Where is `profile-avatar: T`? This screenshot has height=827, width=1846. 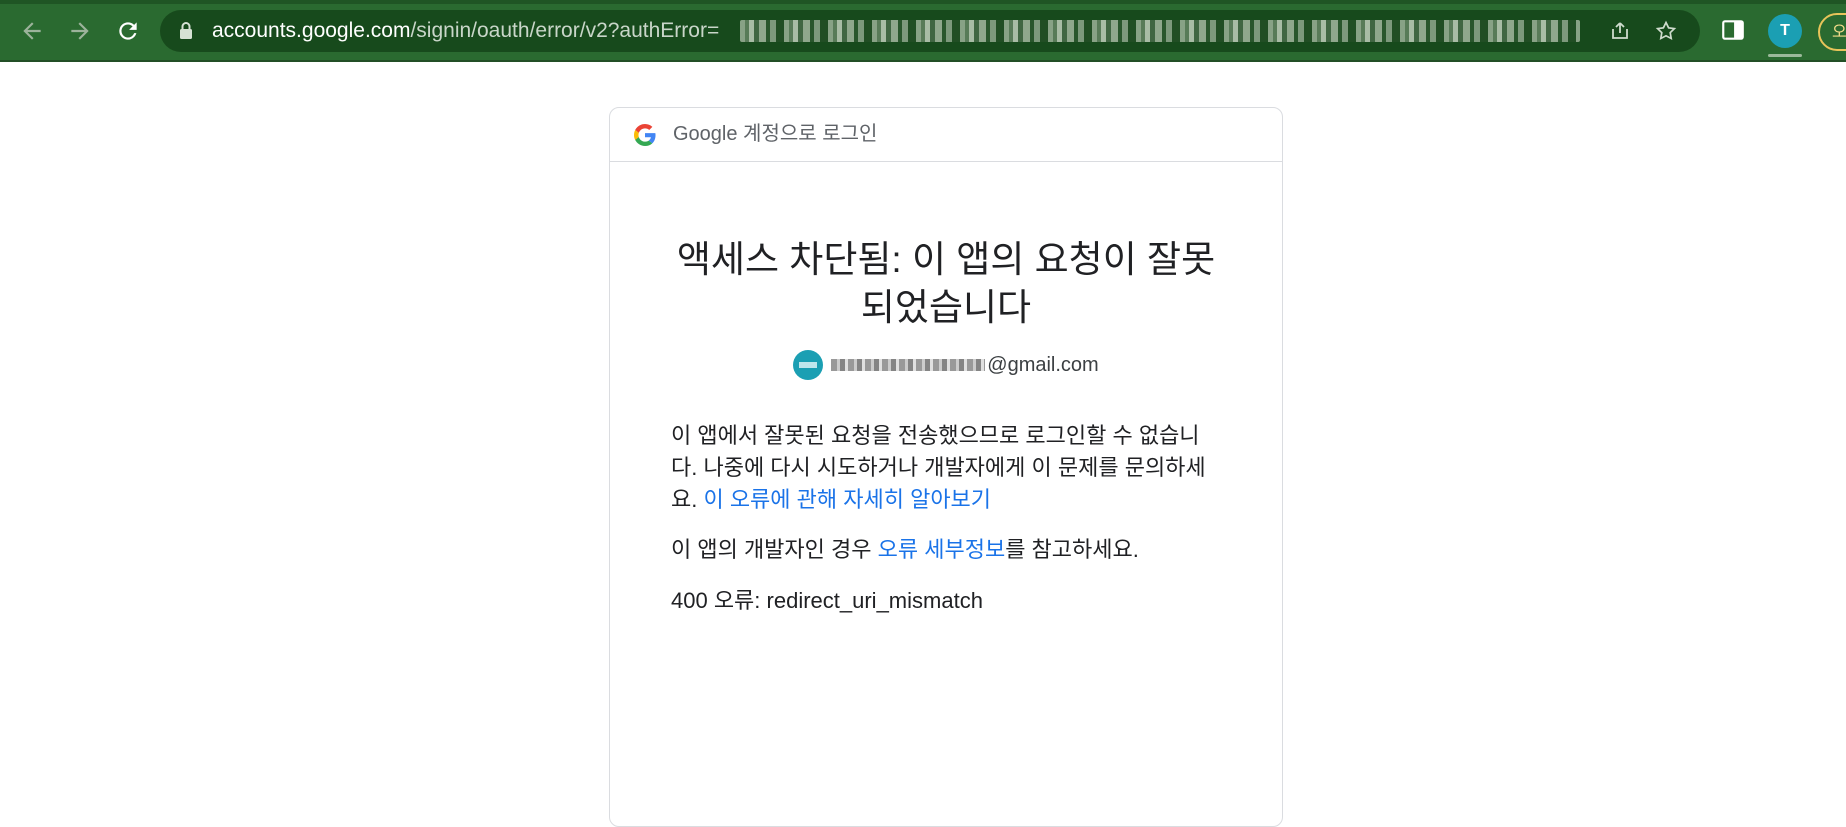 profile-avatar: T is located at coordinates (1785, 31).